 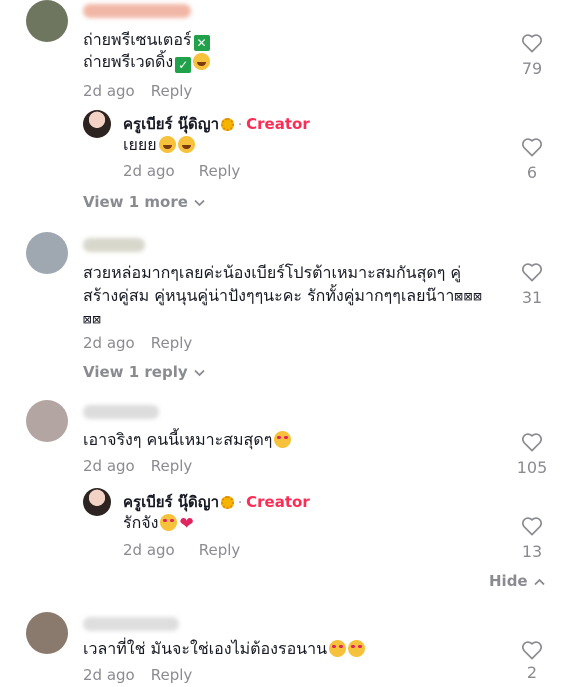 What do you see at coordinates (532, 538) in the screenshot?
I see `like-button: 13` at bounding box center [532, 538].